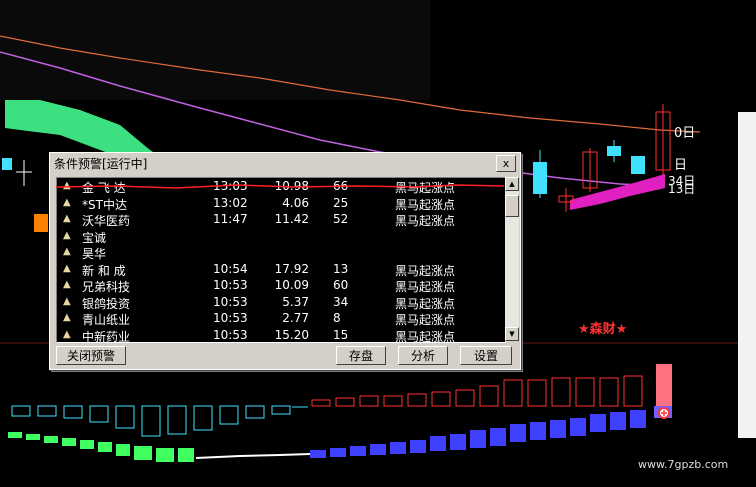 The height and width of the screenshot is (487, 756). I want to click on stock-name: *ST中达, so click(104, 204).